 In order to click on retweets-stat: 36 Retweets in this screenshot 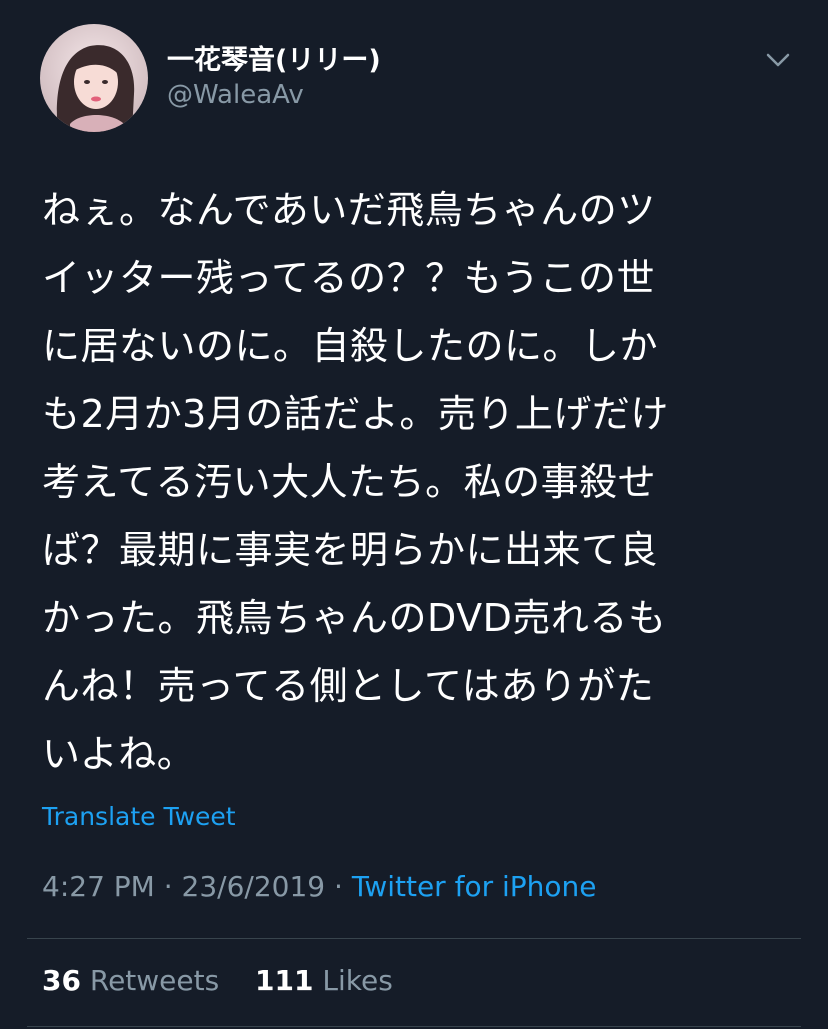, I will do `click(135, 980)`.